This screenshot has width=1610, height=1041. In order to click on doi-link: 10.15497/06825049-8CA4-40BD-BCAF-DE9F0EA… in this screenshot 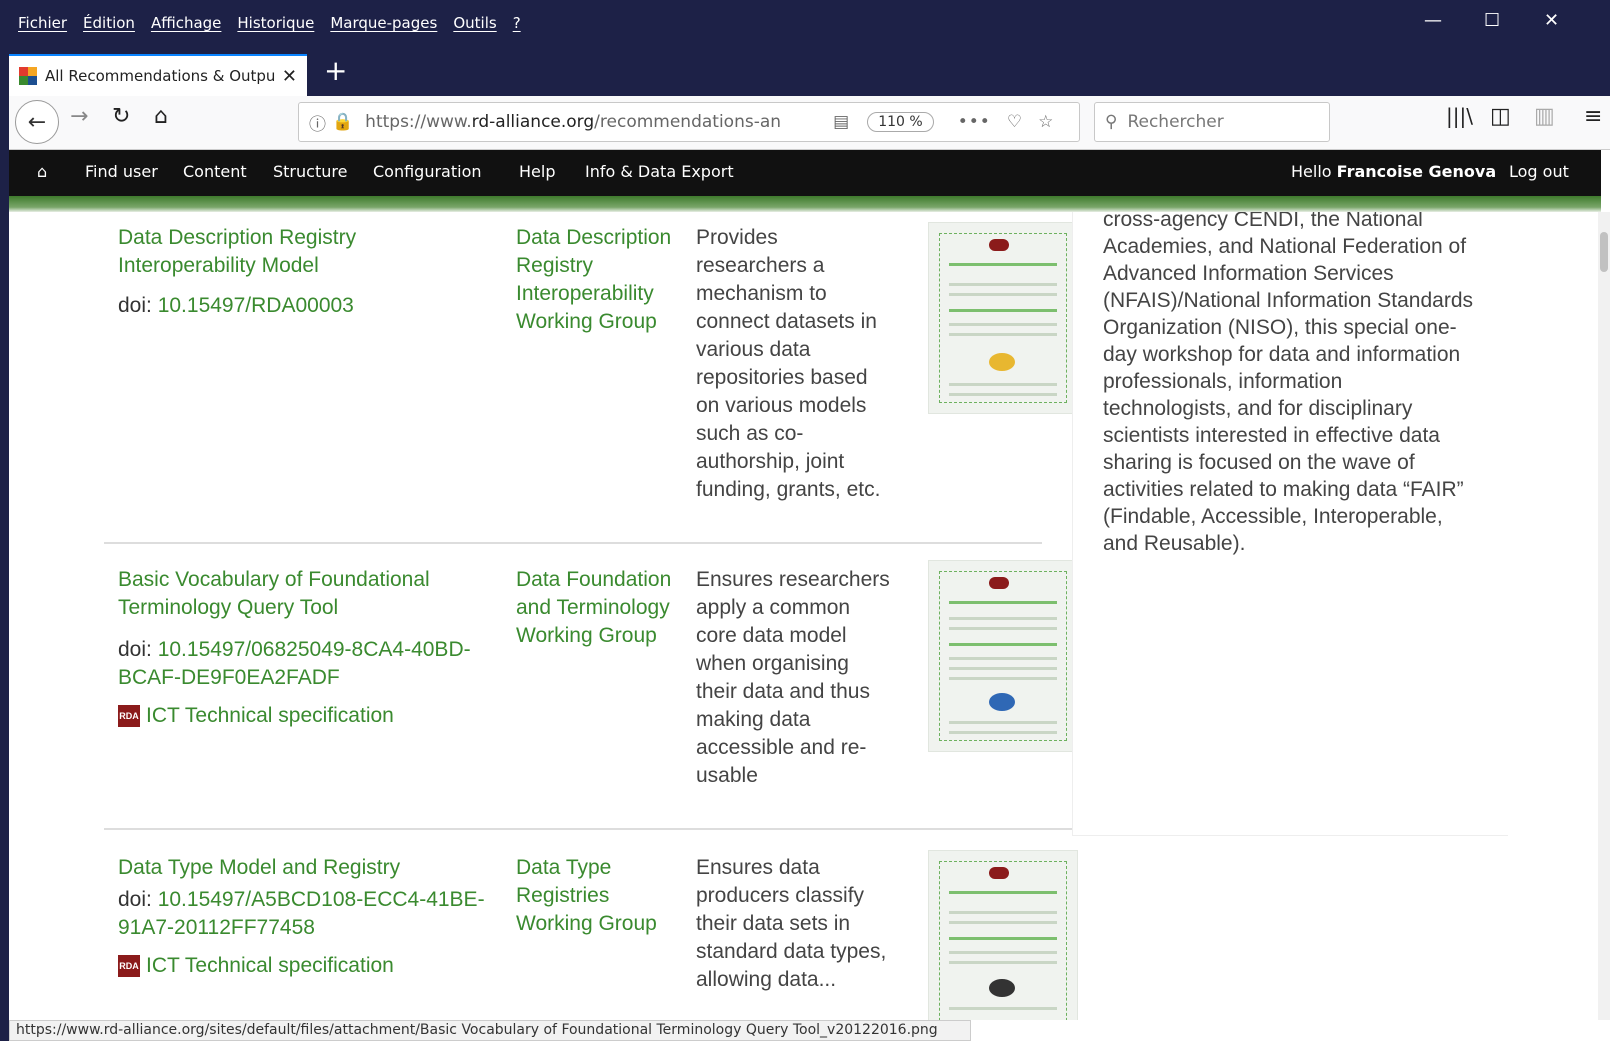, I will do `click(294, 663)`.